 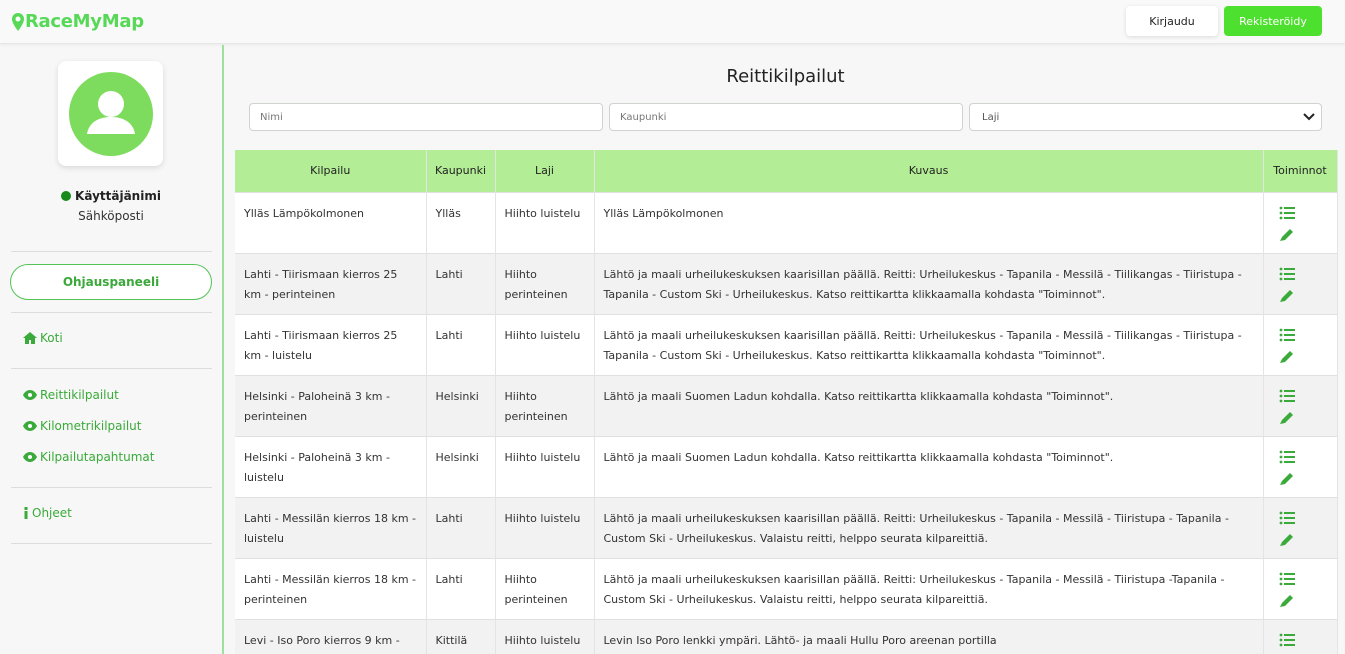 What do you see at coordinates (91, 426) in the screenshot?
I see `sidebar-item-label: Kilometrikilpailut` at bounding box center [91, 426].